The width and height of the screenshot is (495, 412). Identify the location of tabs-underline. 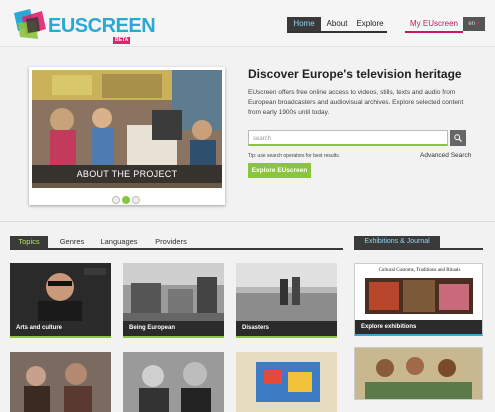
(176, 249).